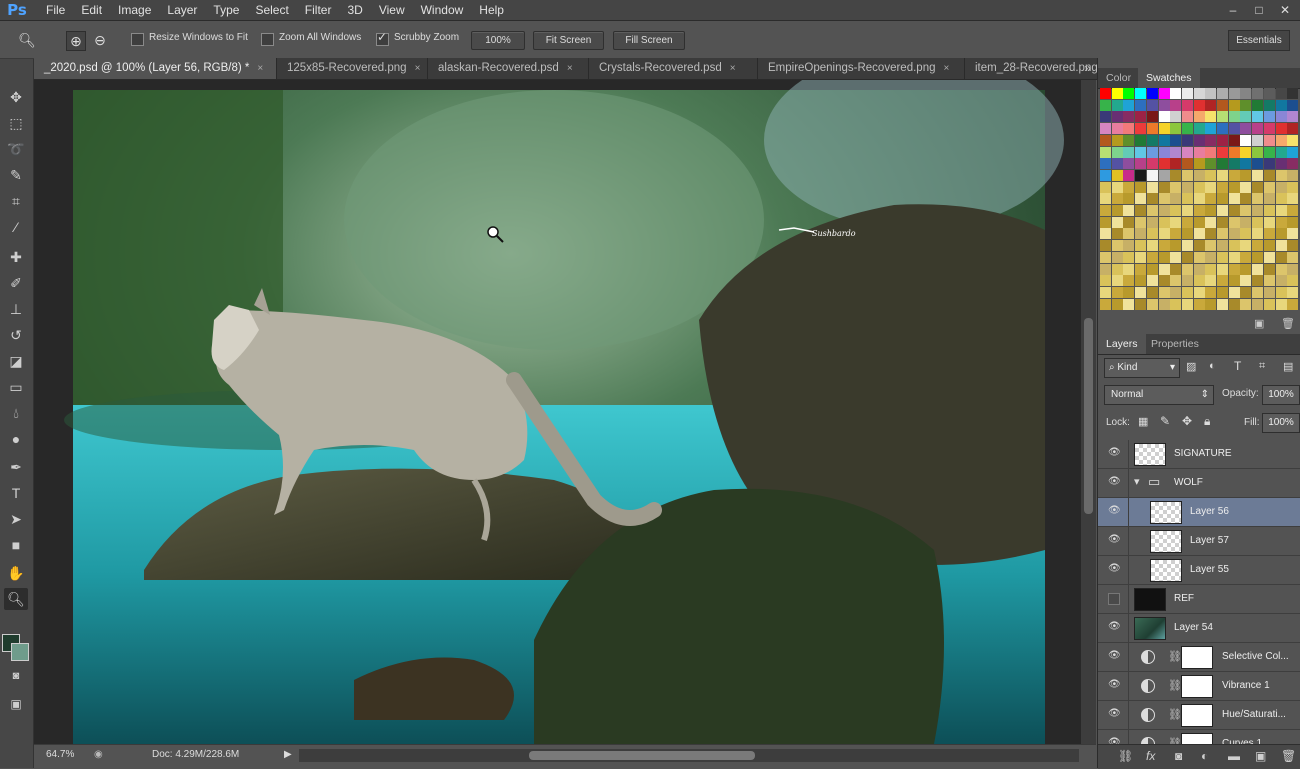 The image size is (1300, 769). What do you see at coordinates (1233, 10) in the screenshot?
I see `minimize-button: –` at bounding box center [1233, 10].